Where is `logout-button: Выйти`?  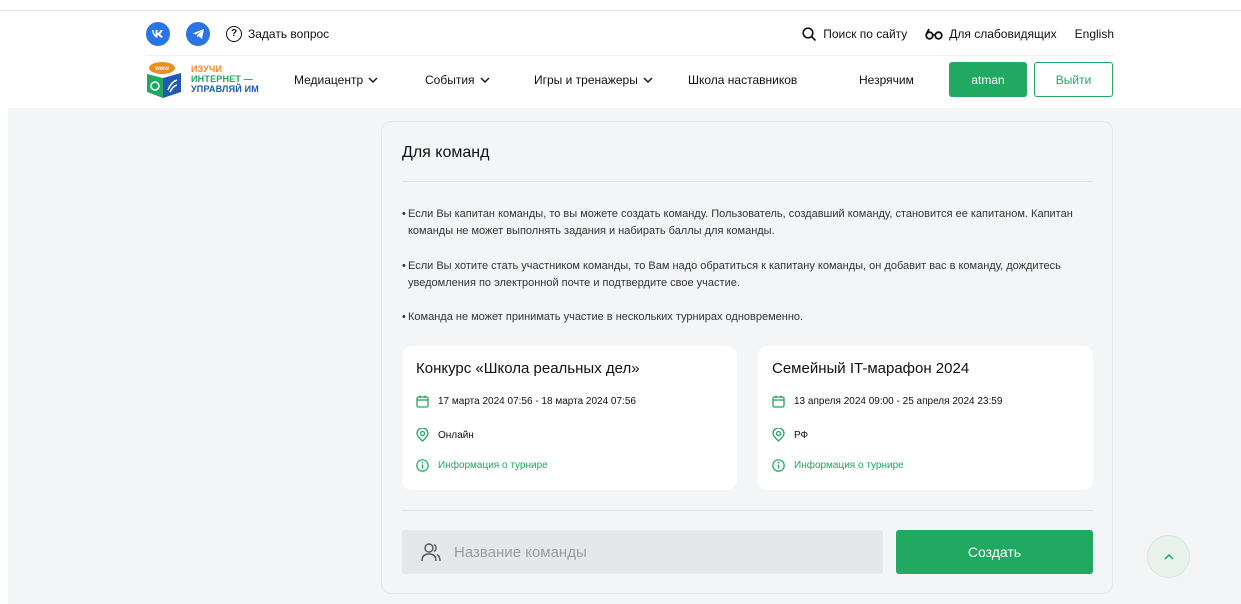 logout-button: Выйти is located at coordinates (1073, 79).